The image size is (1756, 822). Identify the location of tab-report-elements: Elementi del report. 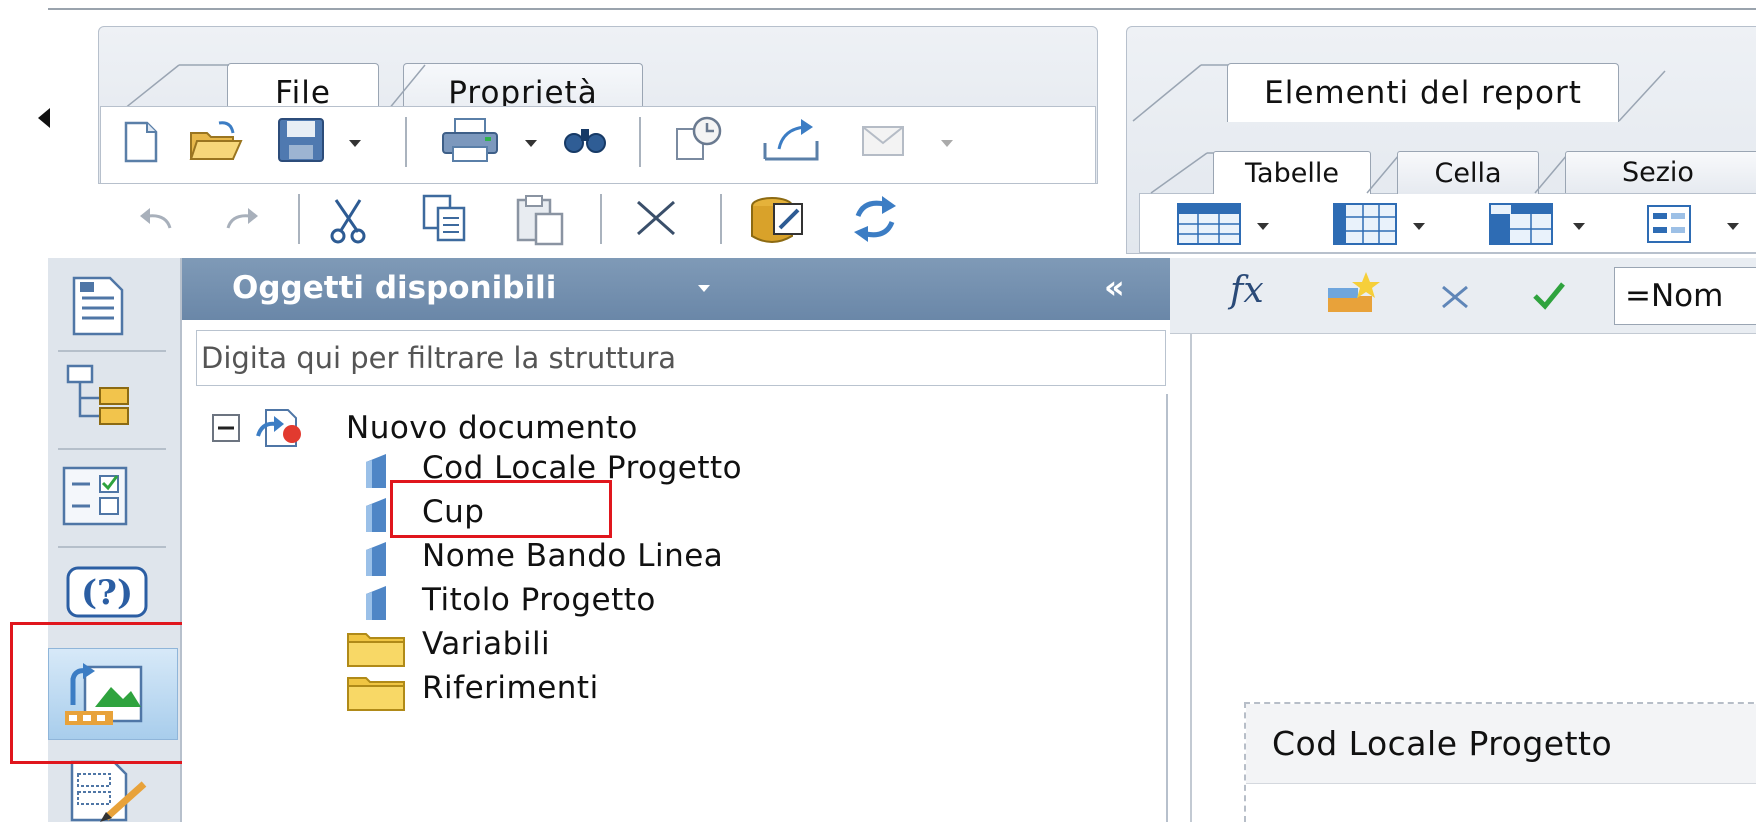
(1423, 92).